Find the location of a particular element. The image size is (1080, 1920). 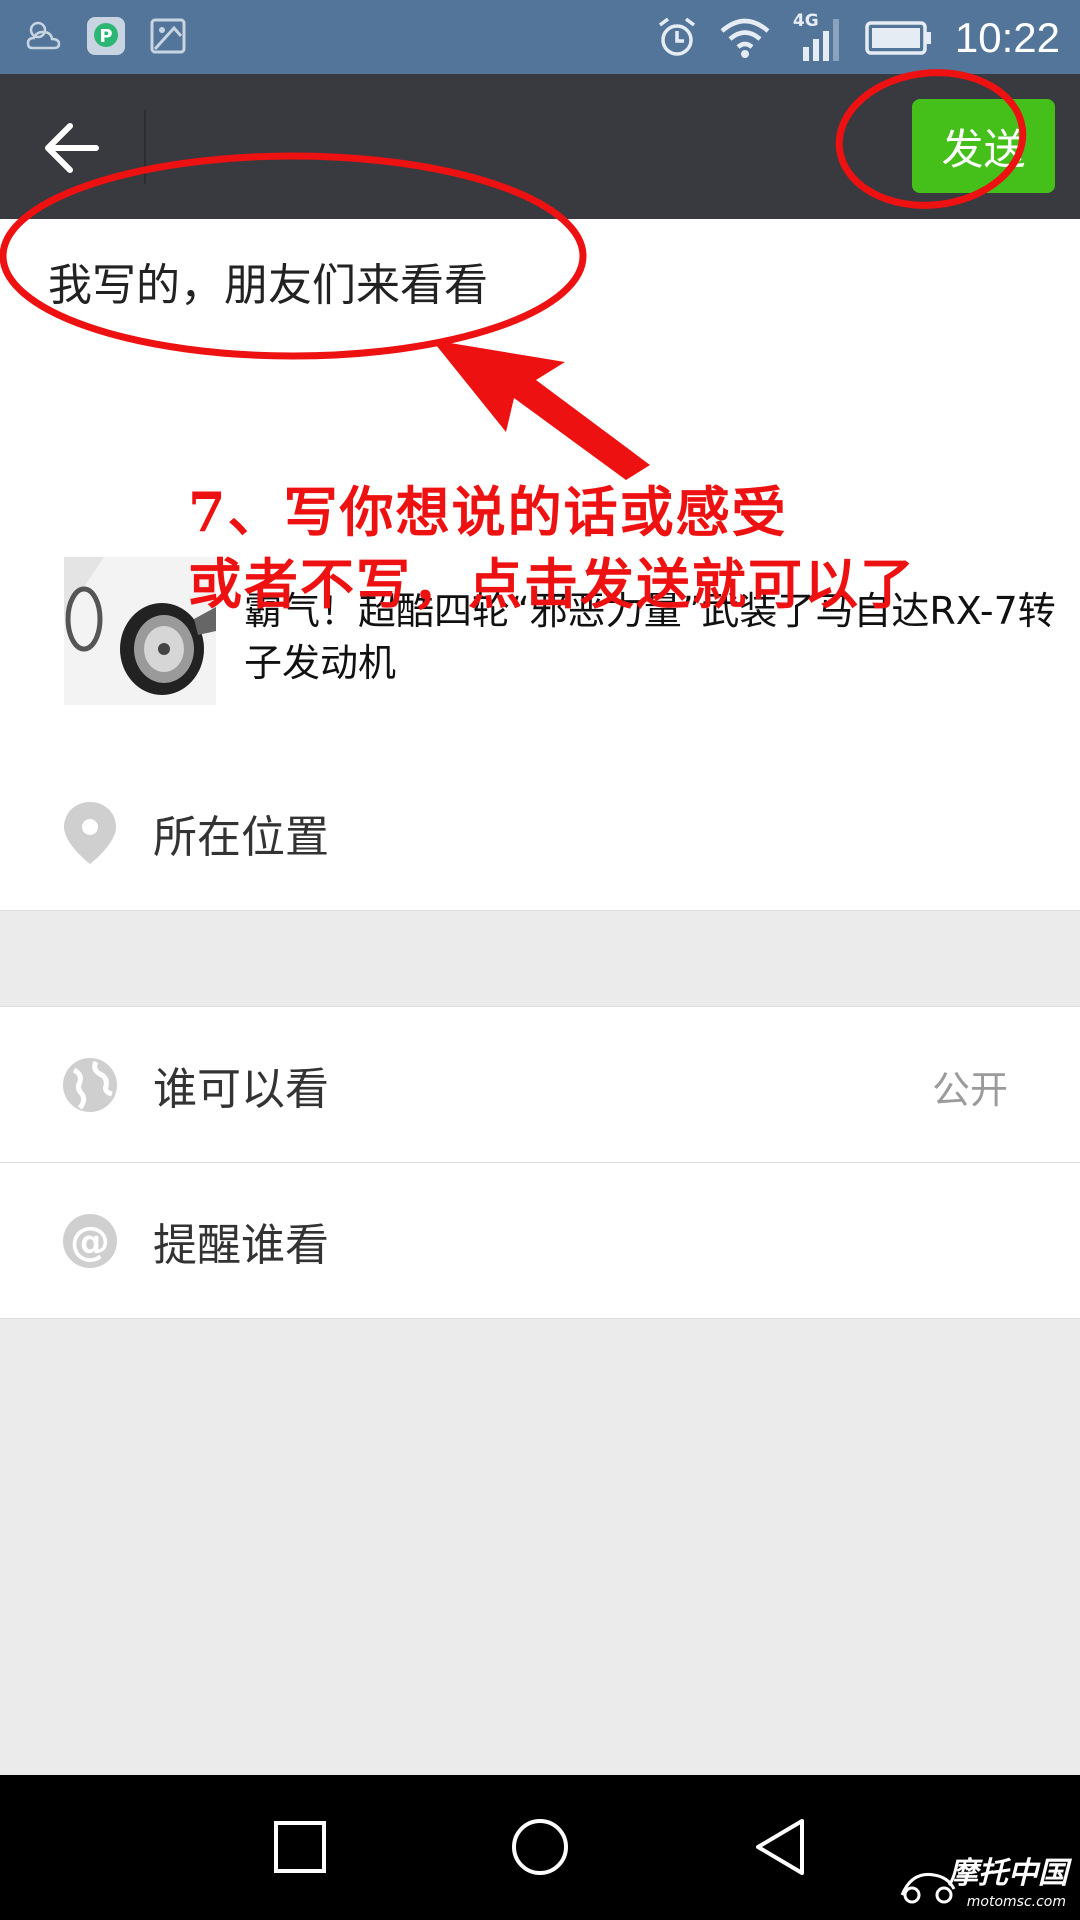

status-notifications: P is located at coordinates (106, 36).